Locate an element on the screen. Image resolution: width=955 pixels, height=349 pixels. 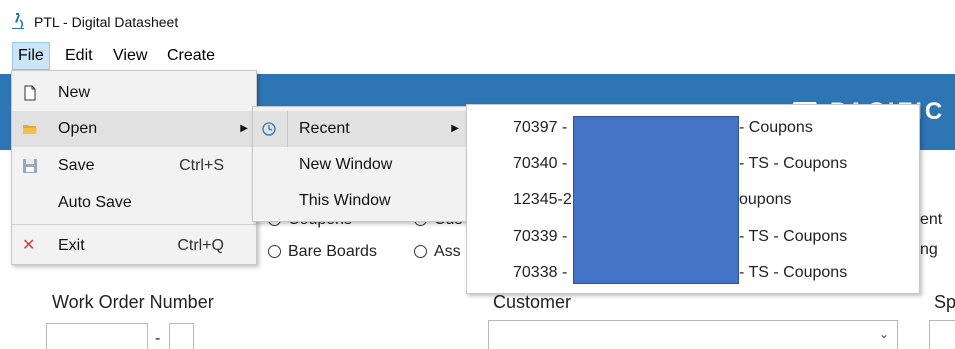
redaction-block is located at coordinates (656, 200).